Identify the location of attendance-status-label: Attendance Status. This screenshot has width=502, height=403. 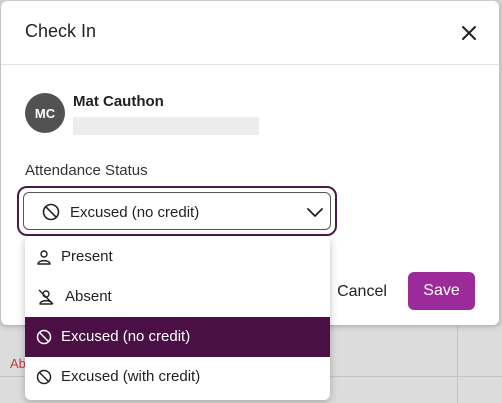
(86, 170).